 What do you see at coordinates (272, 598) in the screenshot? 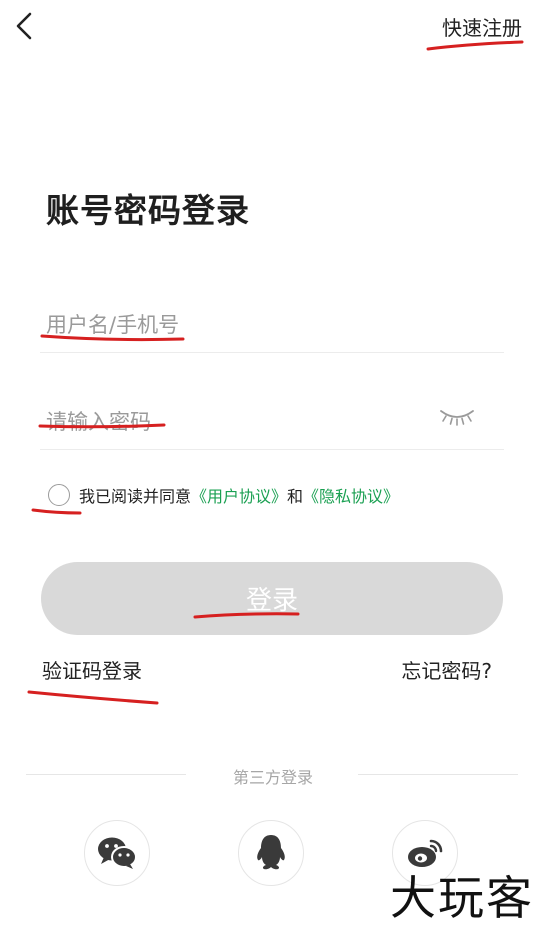
I see `login-button: 登录` at bounding box center [272, 598].